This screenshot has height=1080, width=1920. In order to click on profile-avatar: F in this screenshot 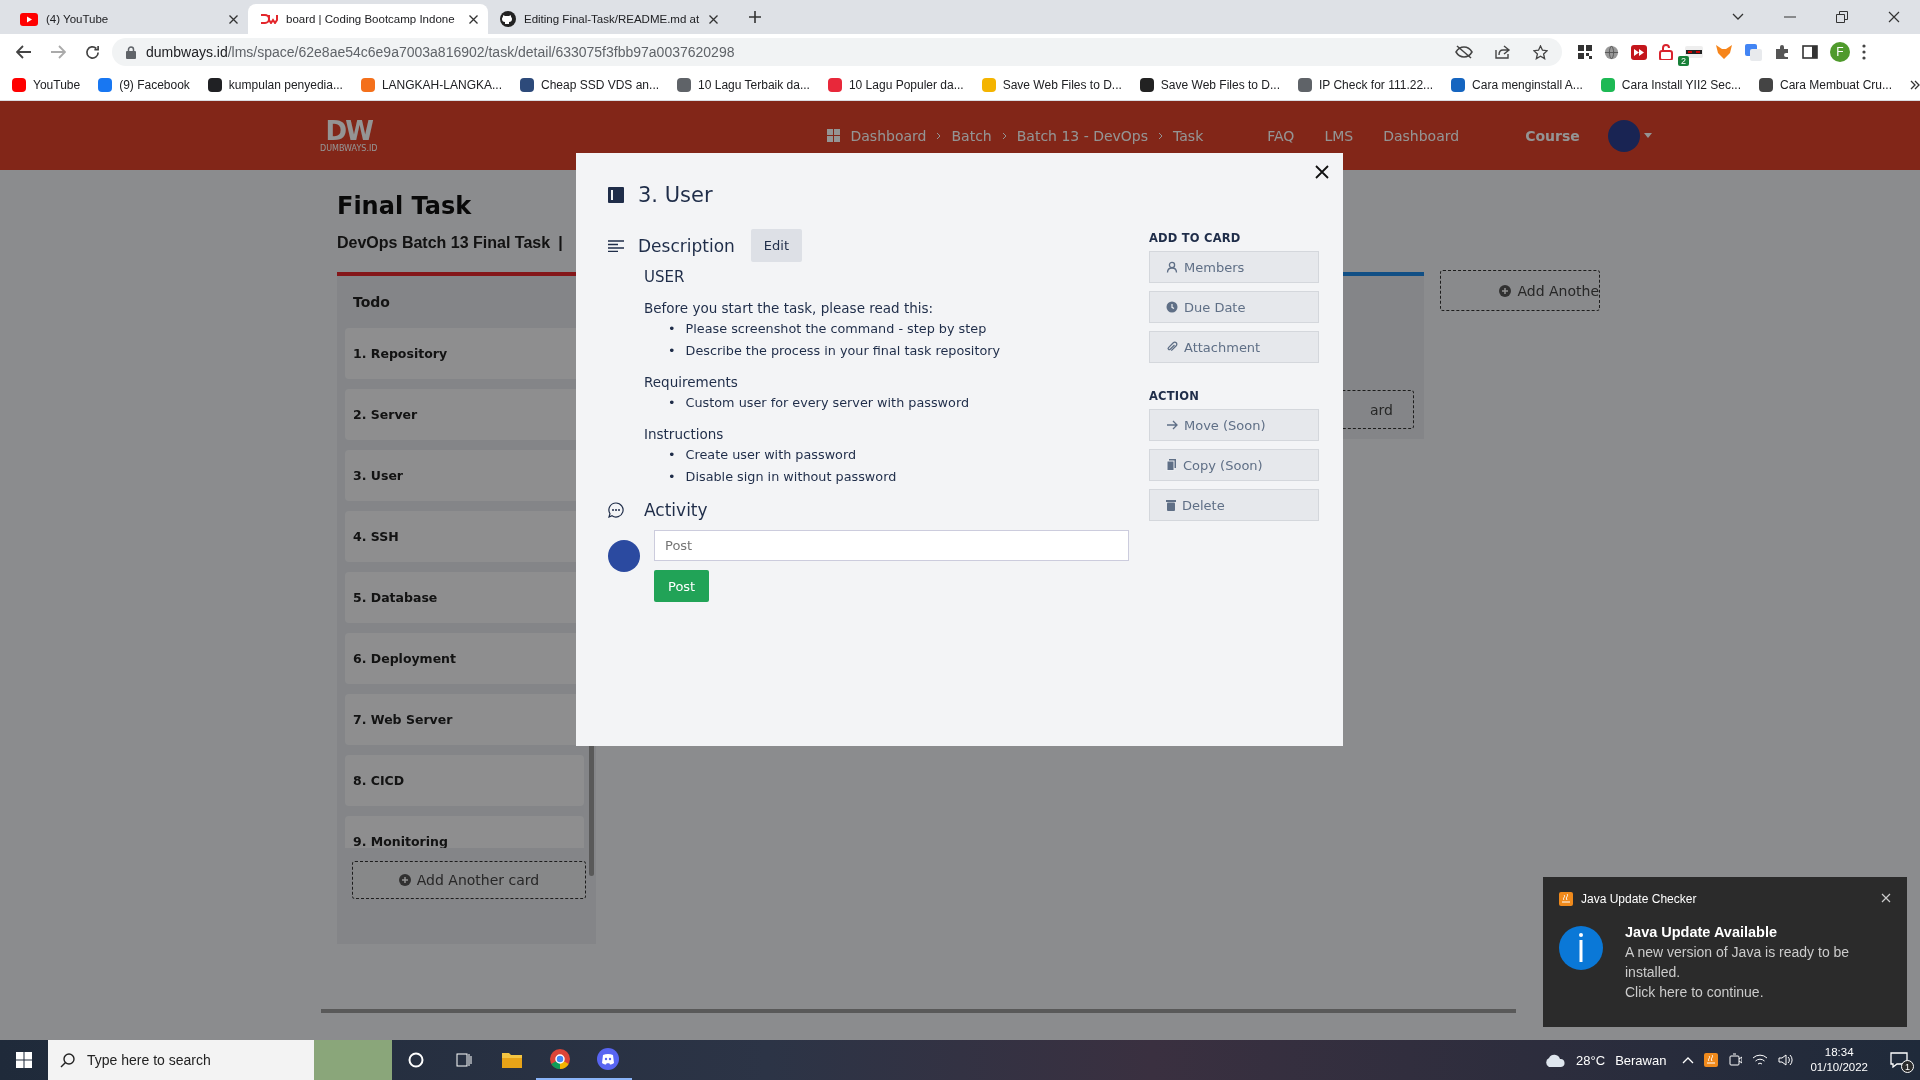, I will do `click(1840, 52)`.